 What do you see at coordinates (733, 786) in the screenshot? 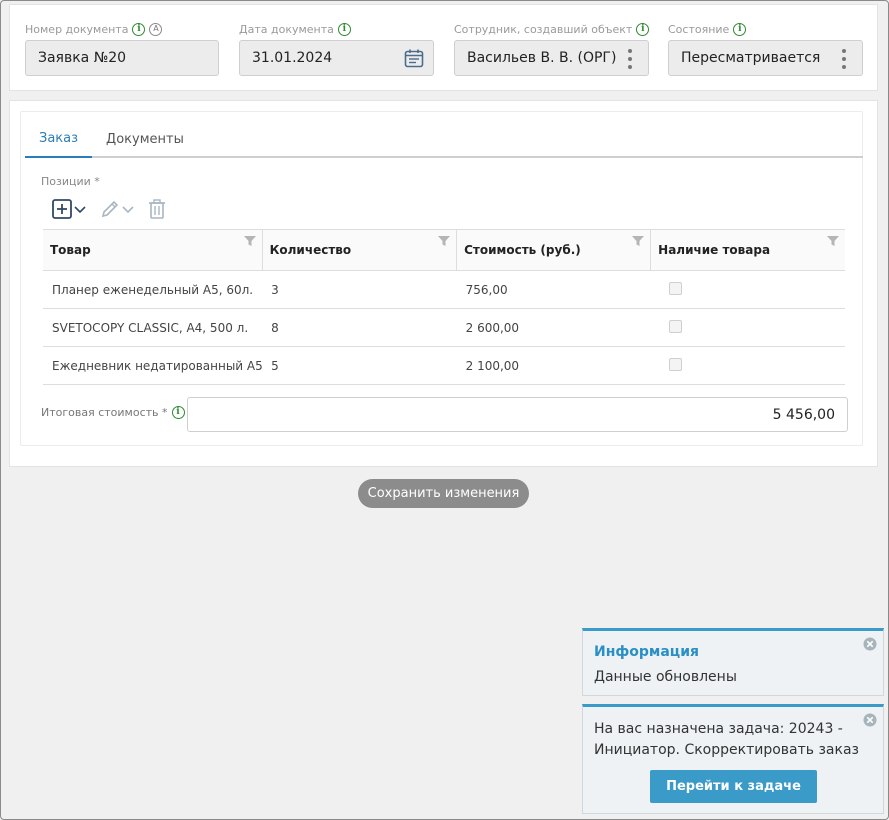
I see `go-to-task-button: Перейти к задаче` at bounding box center [733, 786].